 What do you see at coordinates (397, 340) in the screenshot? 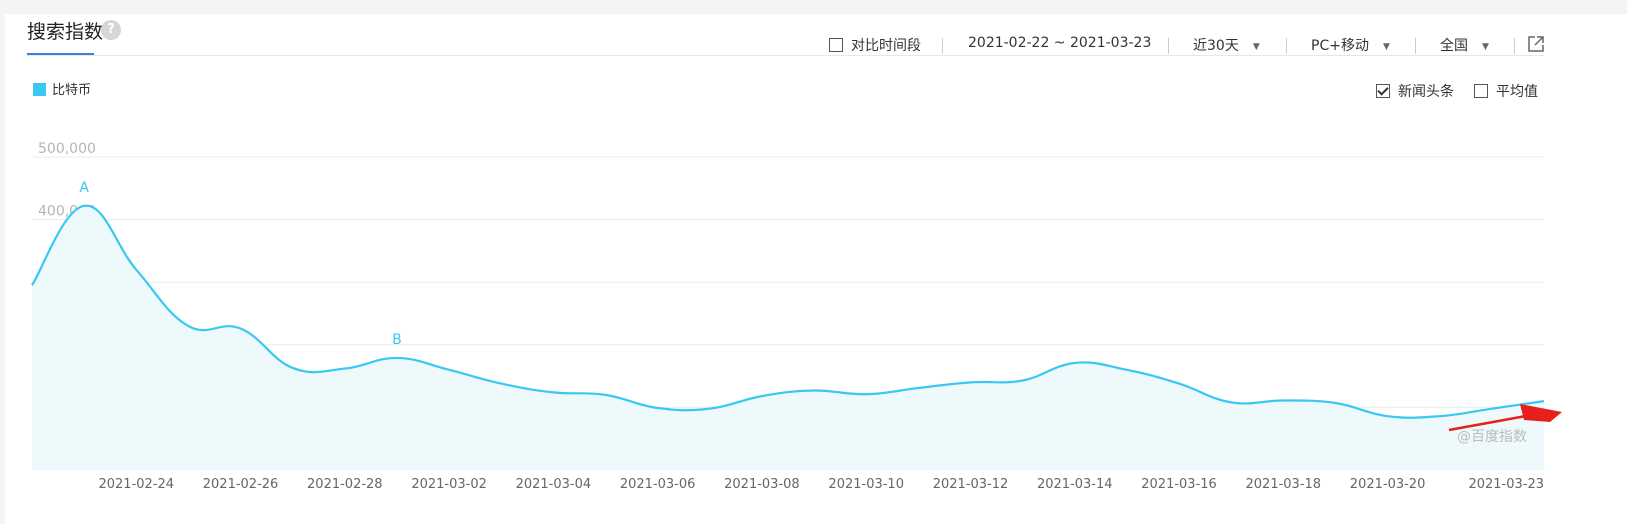
I see `annotation-label: B` at bounding box center [397, 340].